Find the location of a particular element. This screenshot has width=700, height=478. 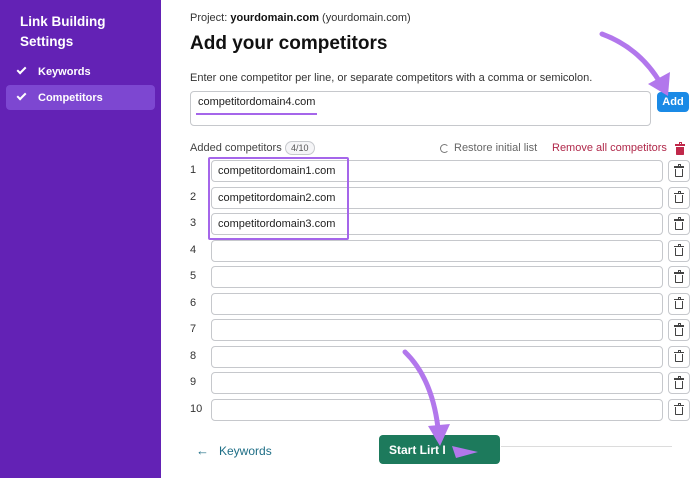

highlight-box is located at coordinates (278, 198).